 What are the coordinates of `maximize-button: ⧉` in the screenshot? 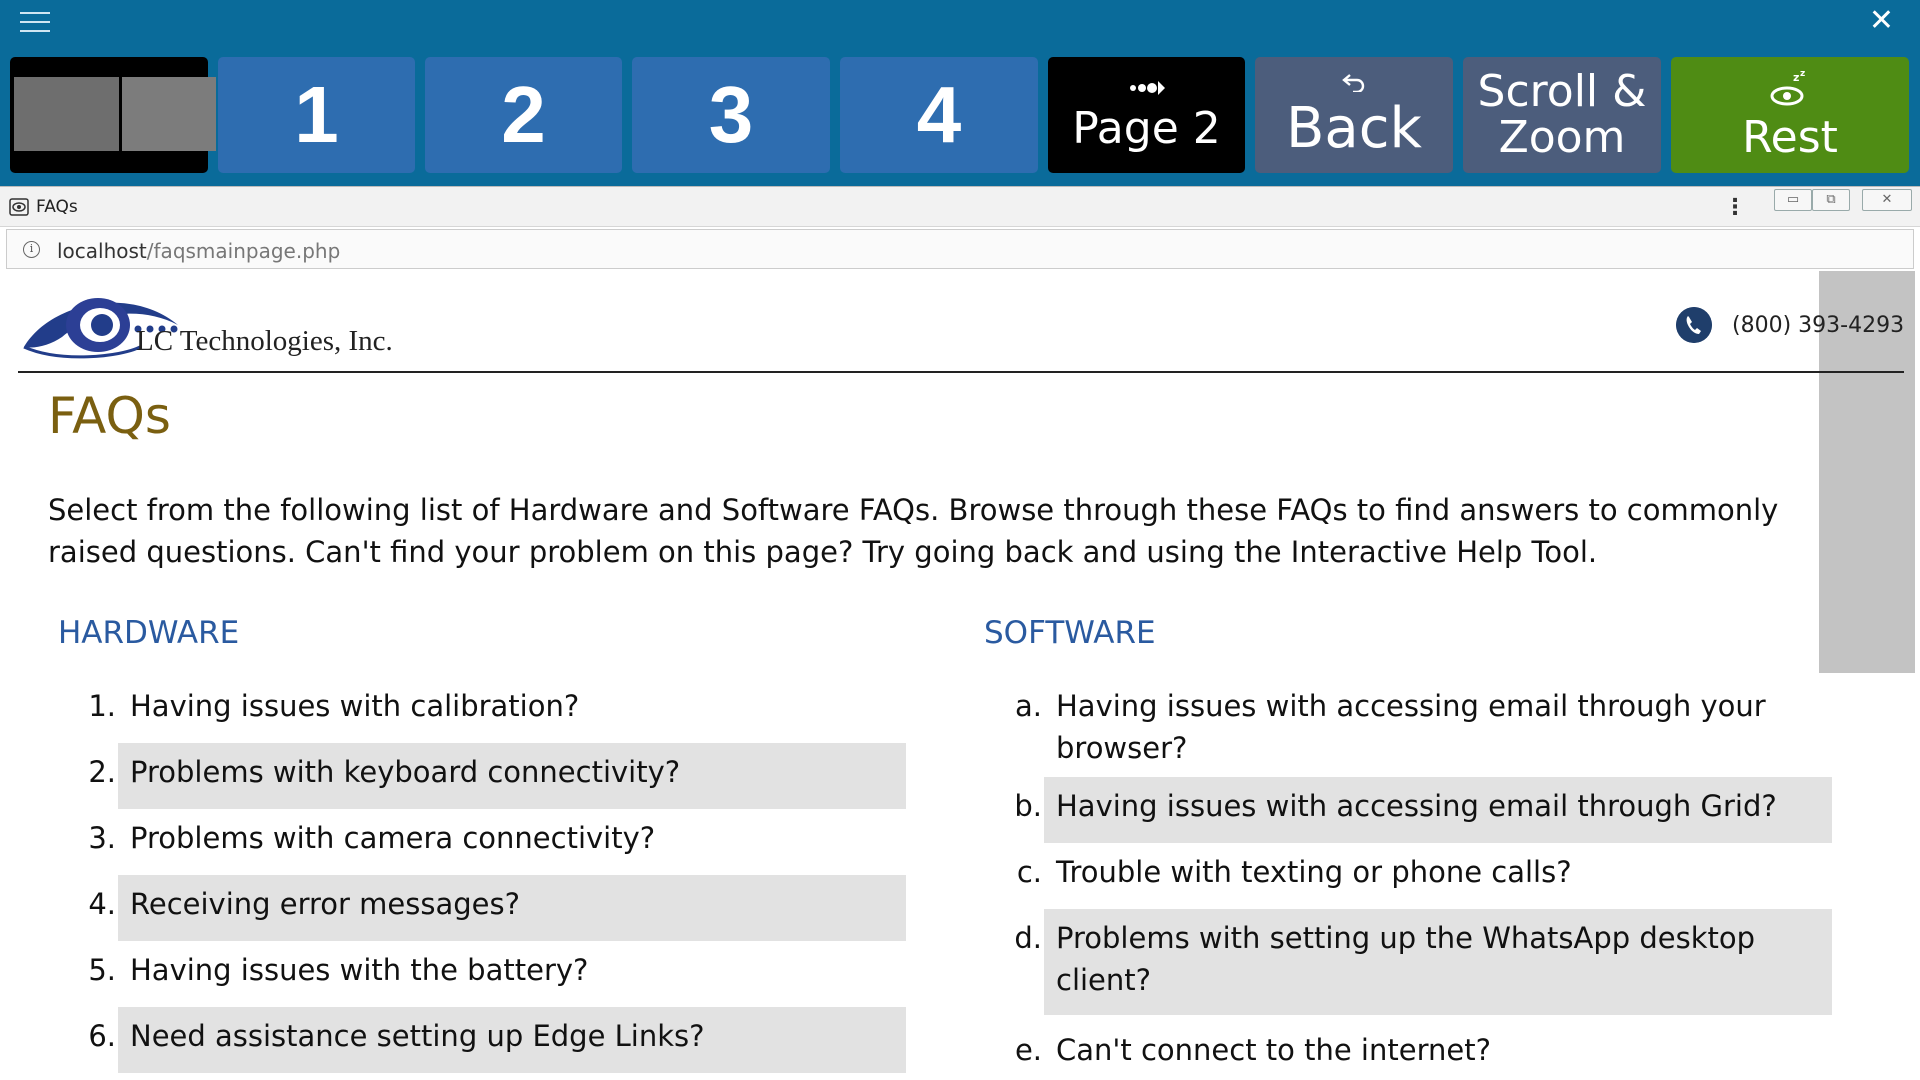 It's located at (1831, 200).